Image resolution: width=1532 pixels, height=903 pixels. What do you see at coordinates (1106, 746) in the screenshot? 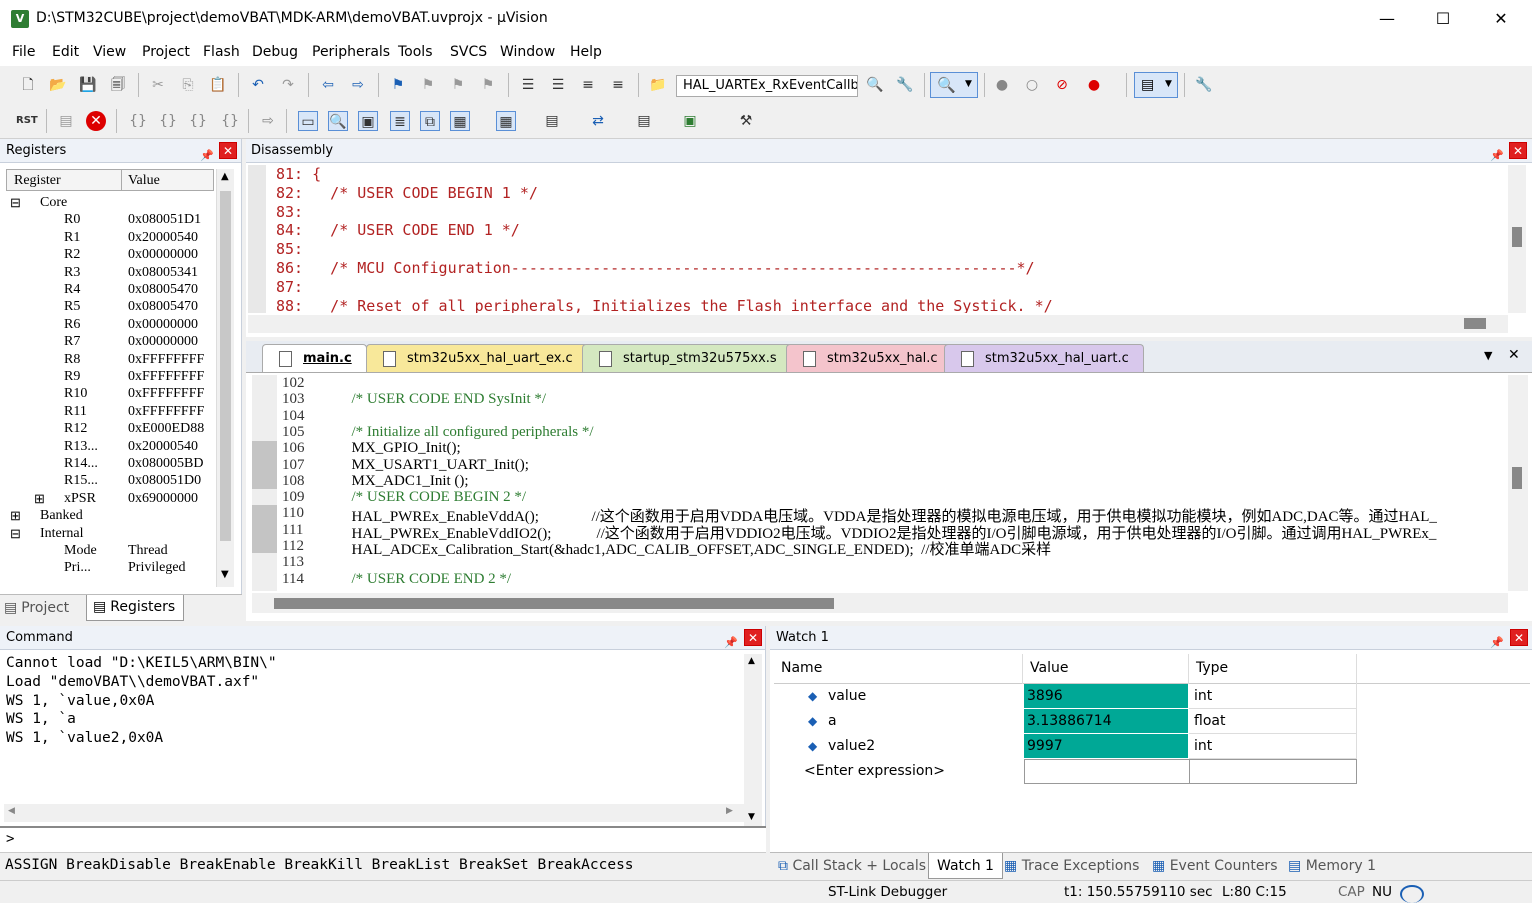
I see `watch-value: 9997` at bounding box center [1106, 746].